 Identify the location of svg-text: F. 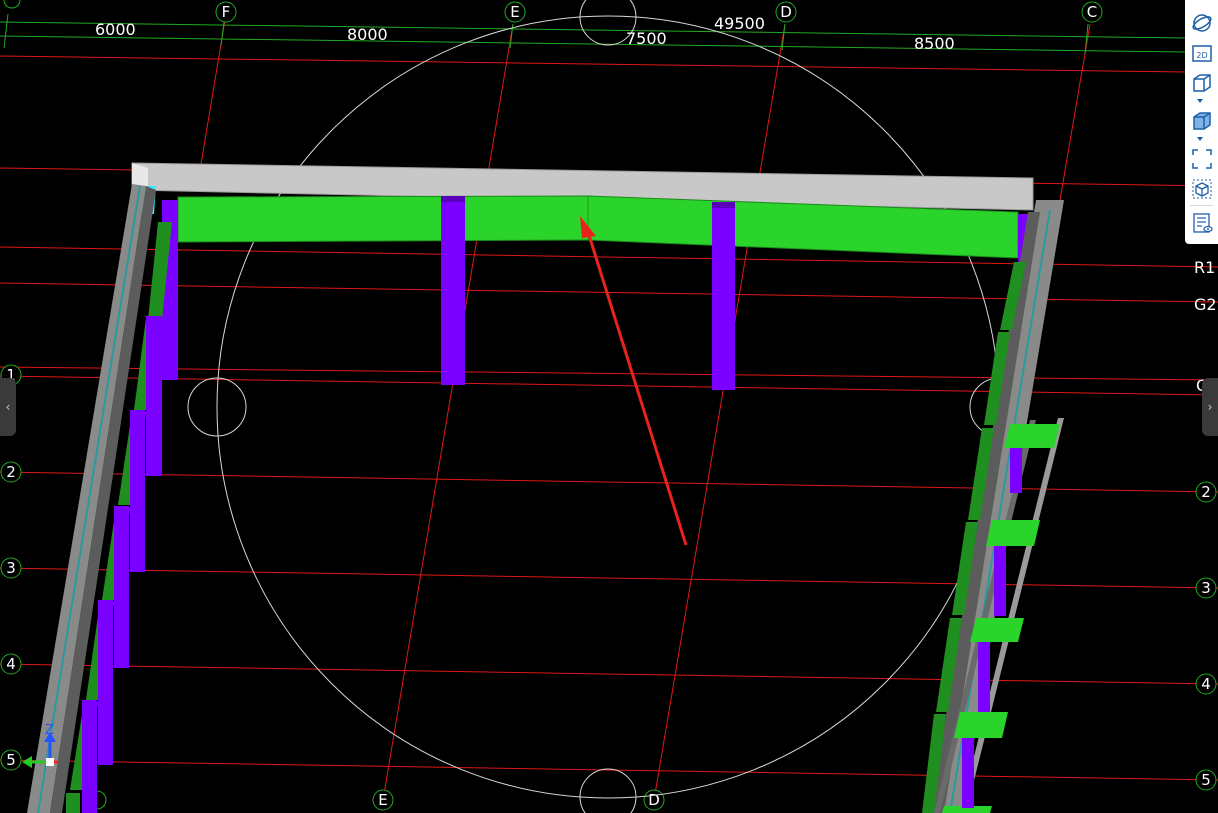
(226, 12).